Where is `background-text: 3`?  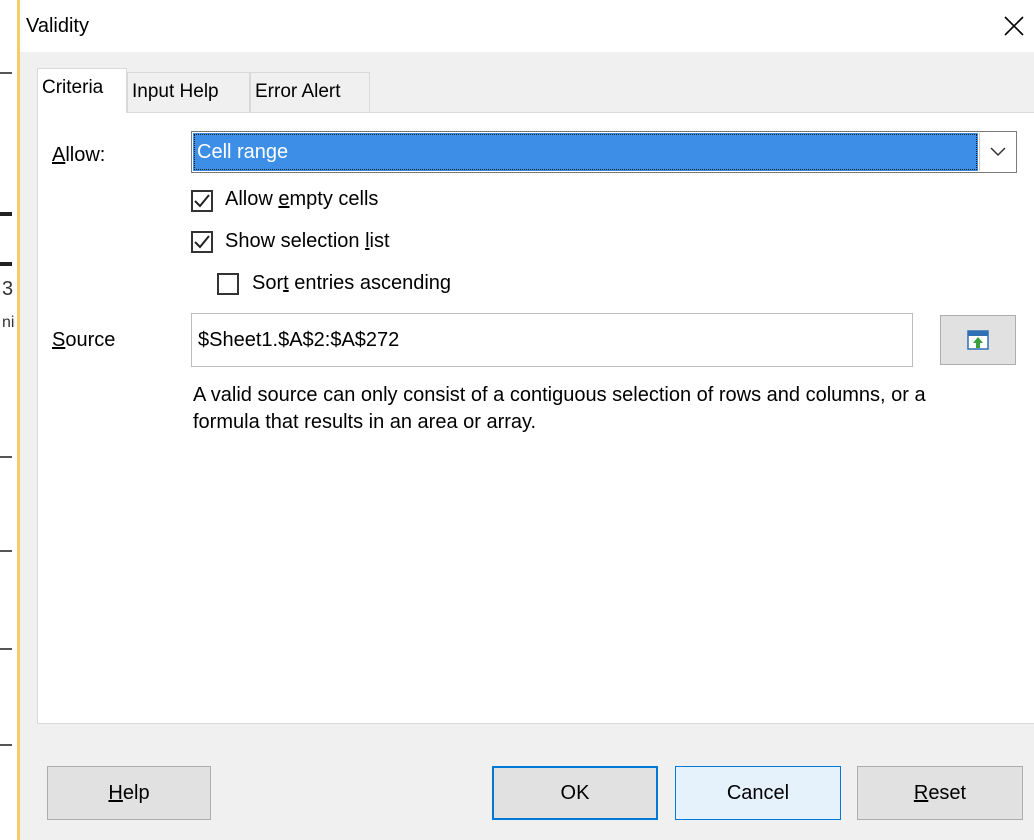
background-text: 3 is located at coordinates (8, 289).